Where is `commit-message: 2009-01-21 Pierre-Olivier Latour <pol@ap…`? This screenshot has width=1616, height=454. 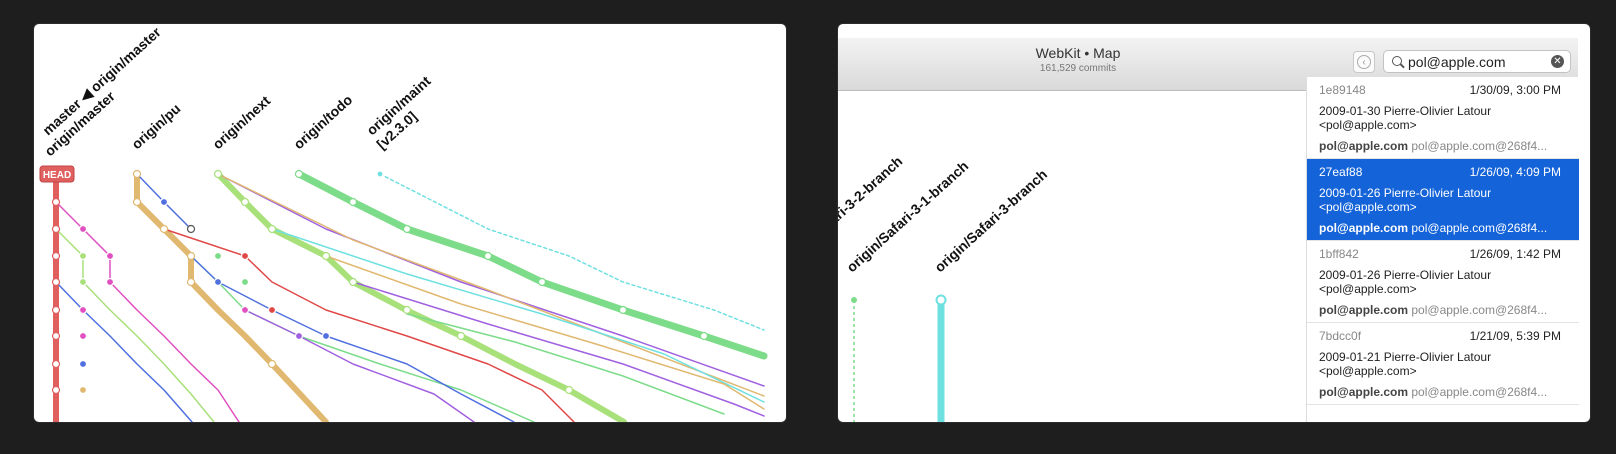 commit-message: 2009-01-21 Pierre-Olivier Latour <pol@ap… is located at coordinates (1405, 364).